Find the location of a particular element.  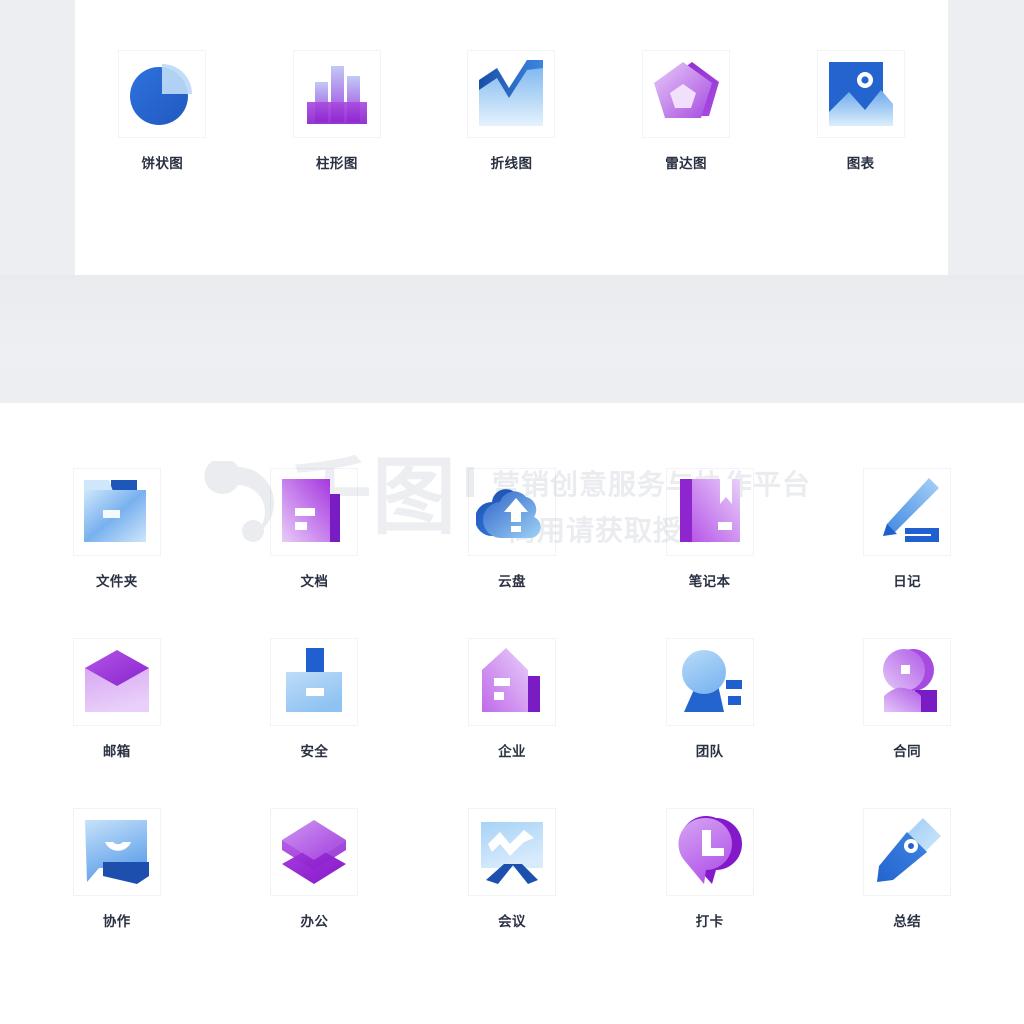

pie-chart-icon is located at coordinates (161, 94).